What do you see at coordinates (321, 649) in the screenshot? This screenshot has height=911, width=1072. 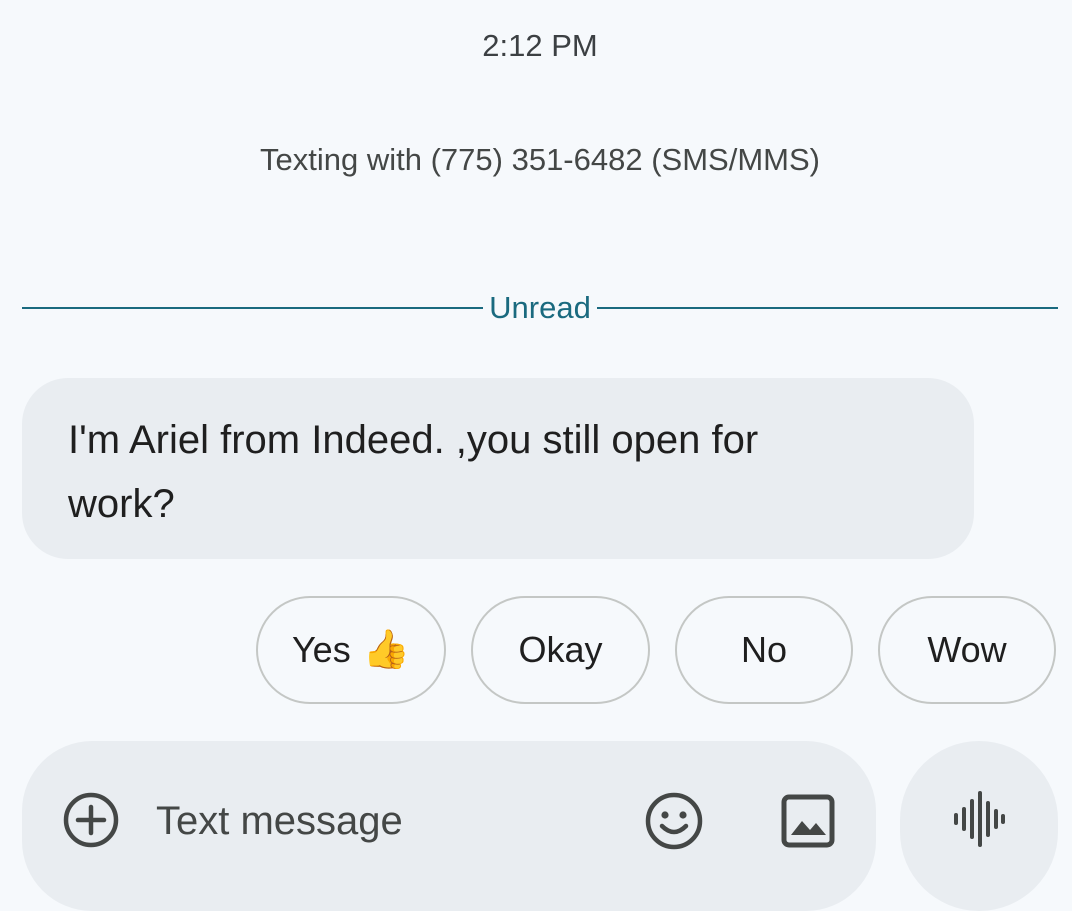 I see `smart-reply-label: Yes` at bounding box center [321, 649].